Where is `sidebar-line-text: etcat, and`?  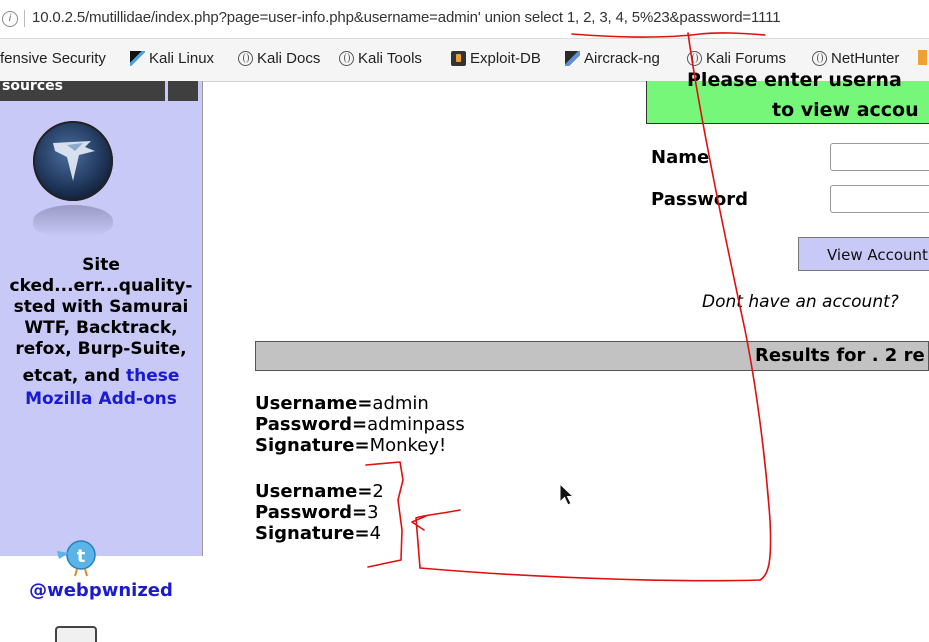
sidebar-line-text: etcat, and is located at coordinates (74, 376).